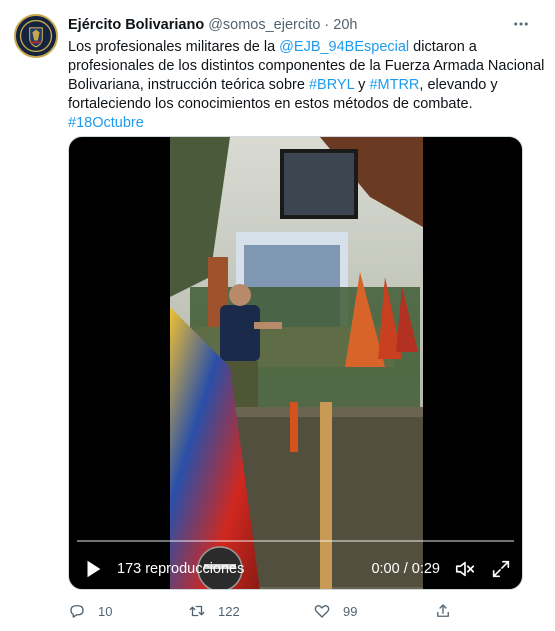 The width and height of the screenshot is (555, 631). What do you see at coordinates (344, 47) in the screenshot?
I see `mention-link: @EJB_94BEspecial` at bounding box center [344, 47].